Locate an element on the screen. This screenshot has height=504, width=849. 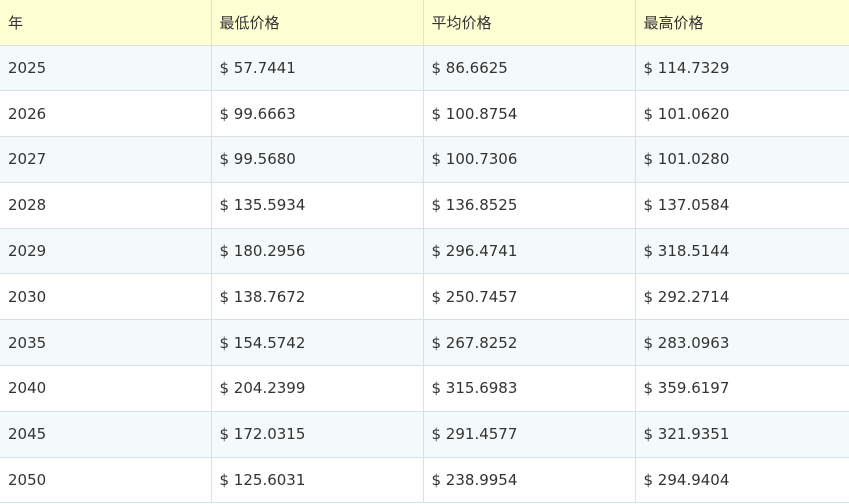
cell-max-price: $ 101.0620 is located at coordinates (742, 114).